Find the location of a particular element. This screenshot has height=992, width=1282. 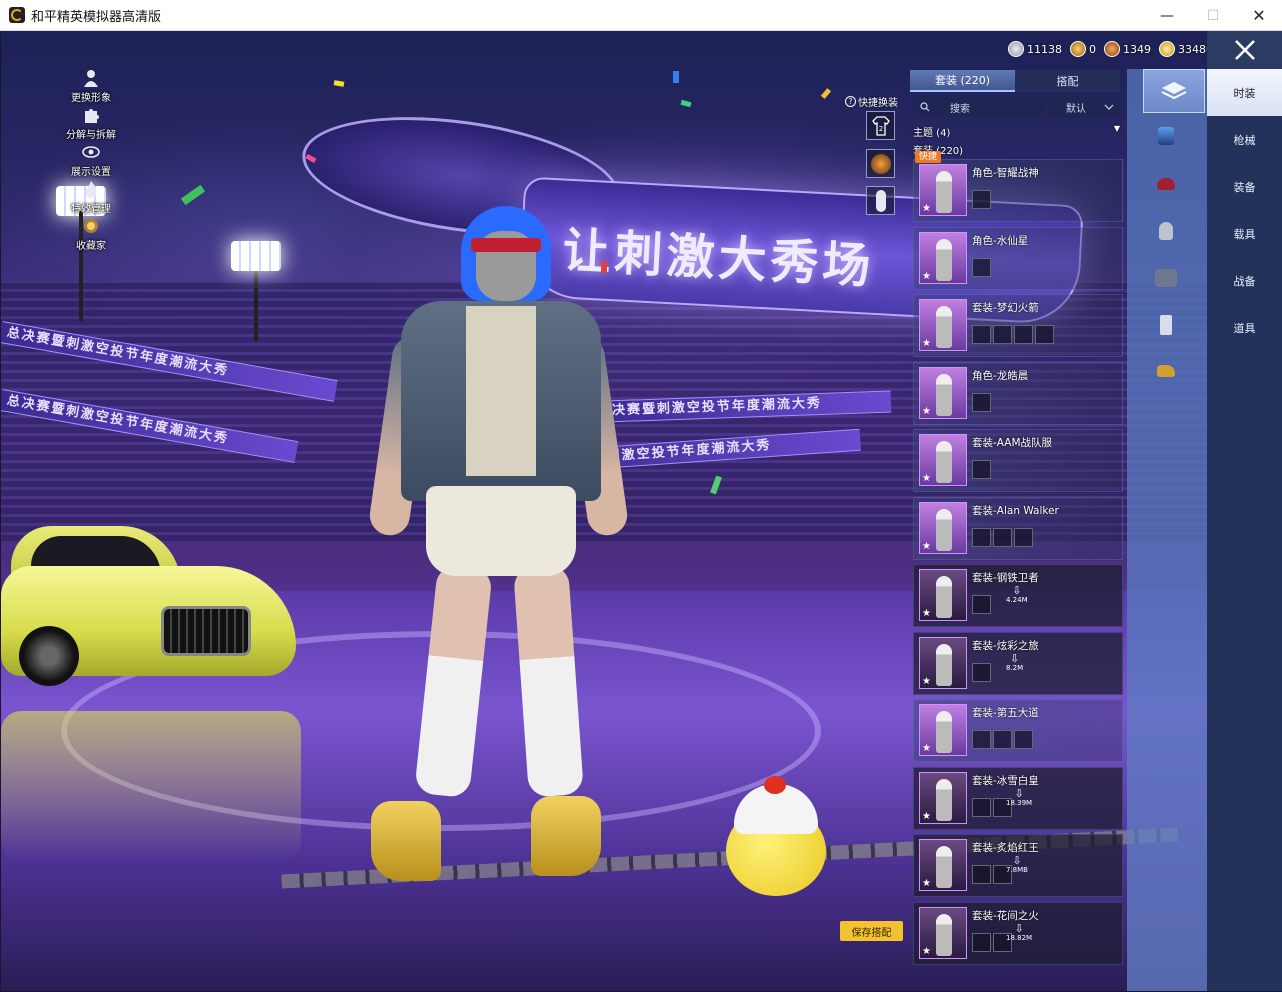

outfit-item: ★ 套装-花间之火 ⇩ 18.82M is located at coordinates (1018, 933).